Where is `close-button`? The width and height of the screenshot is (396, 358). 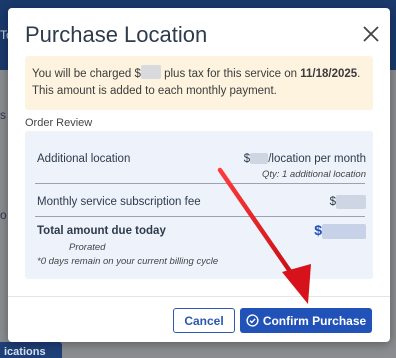 close-button is located at coordinates (371, 34).